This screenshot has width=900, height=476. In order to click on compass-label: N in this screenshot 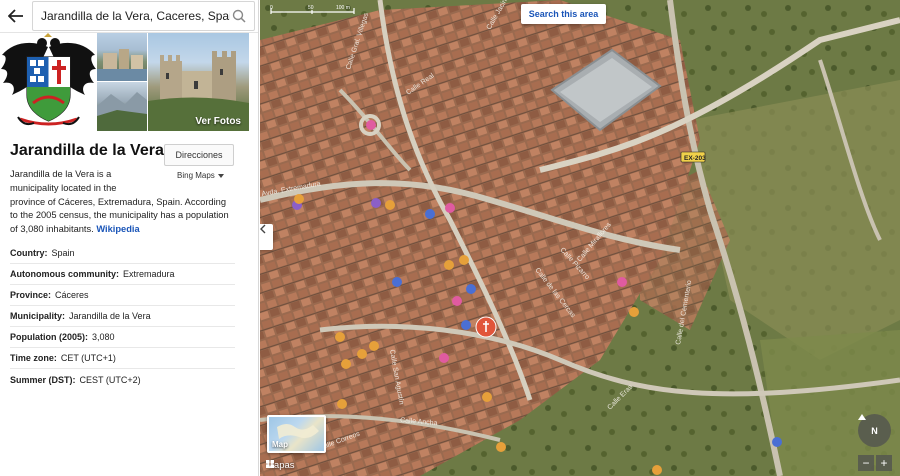, I will do `click(874, 430)`.